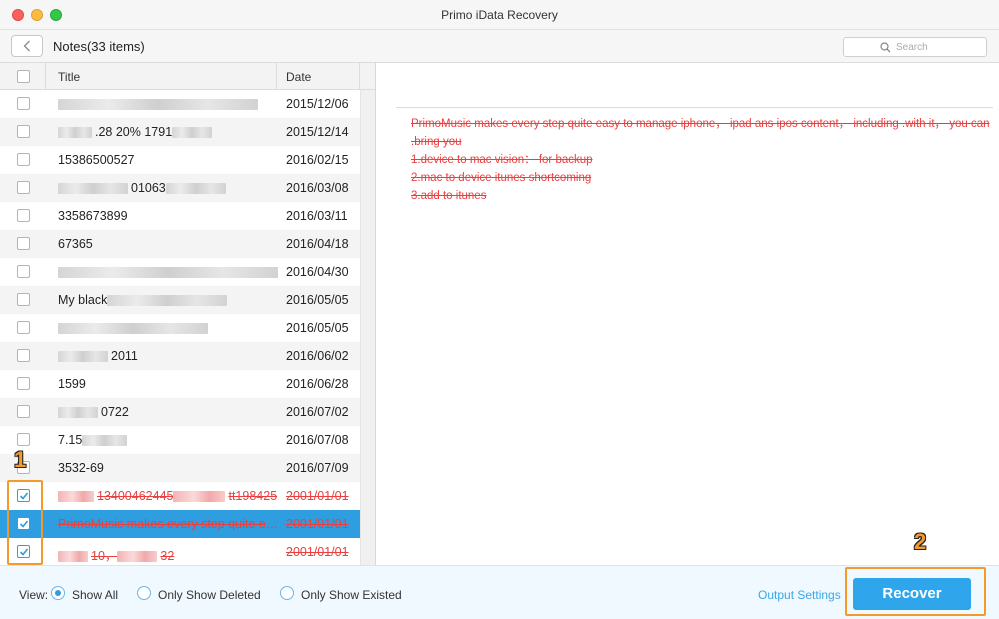 This screenshot has width=999, height=619. I want to click on table-row: 15386500527 2016/02/15, so click(187, 160).